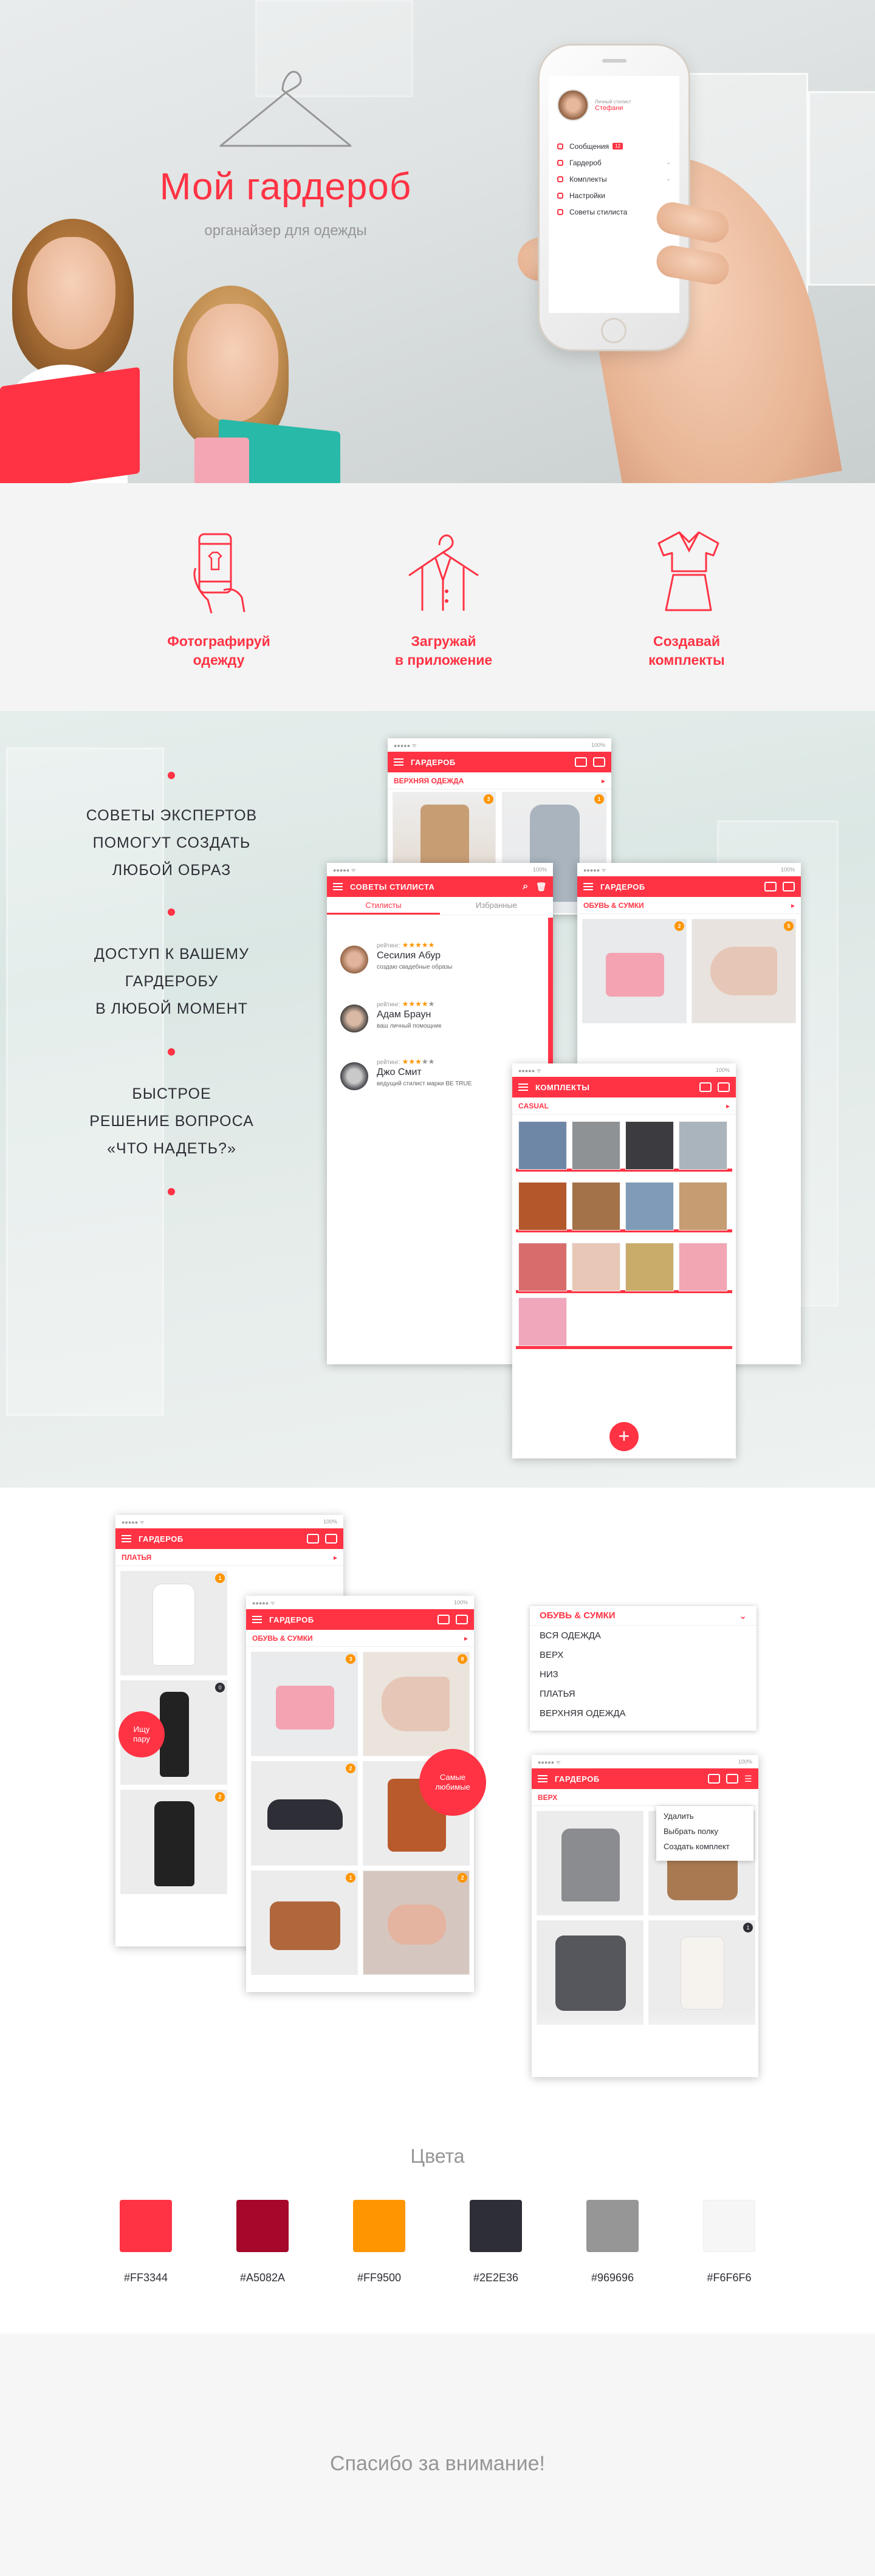 This screenshot has width=875, height=2576. Describe the element at coordinates (614, 162) in the screenshot. I see `menu-item-wardrobe: Гардероб ⌄` at that location.